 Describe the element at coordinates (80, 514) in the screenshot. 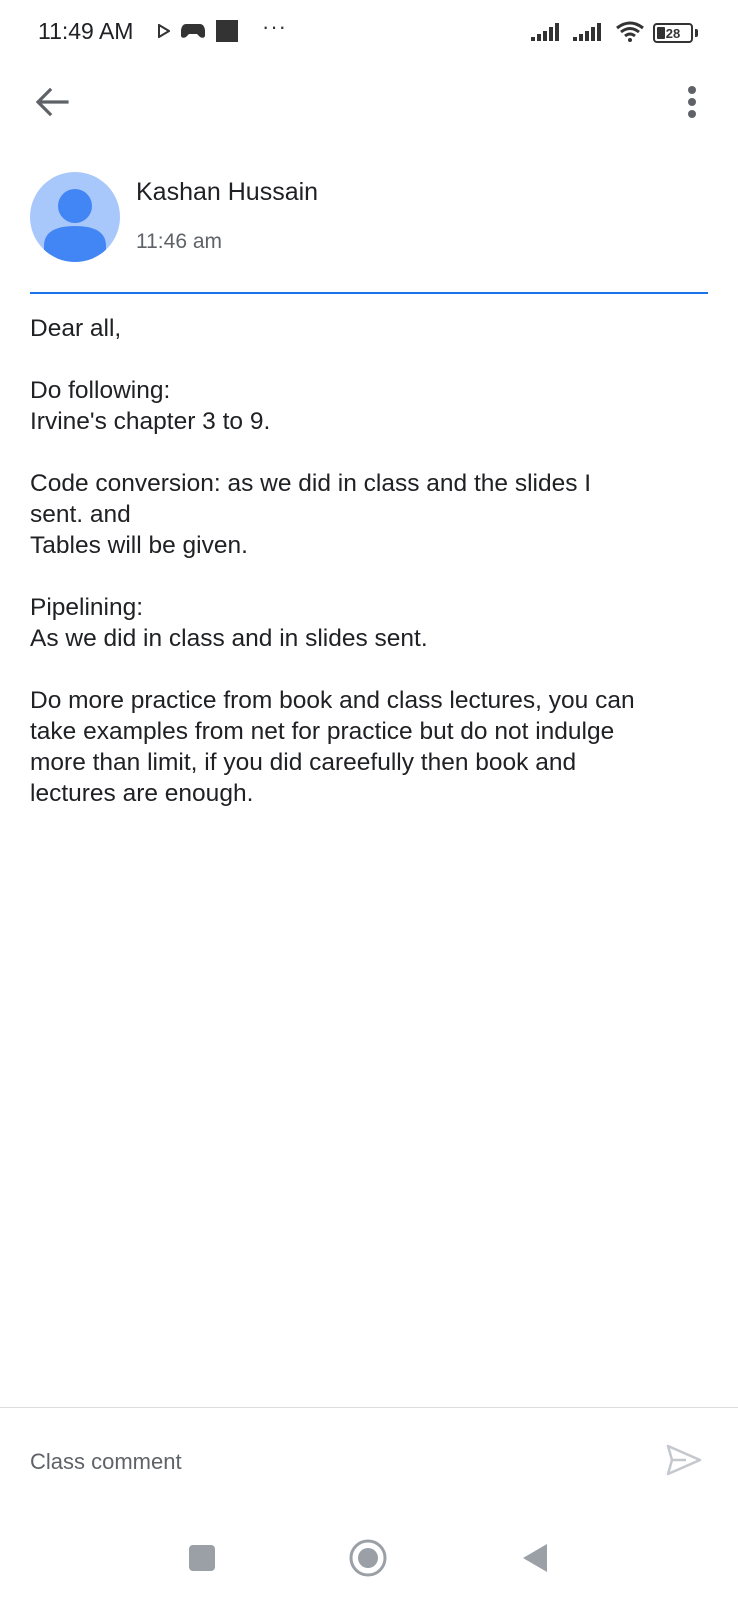

I see `post-line: sent. and` at that location.